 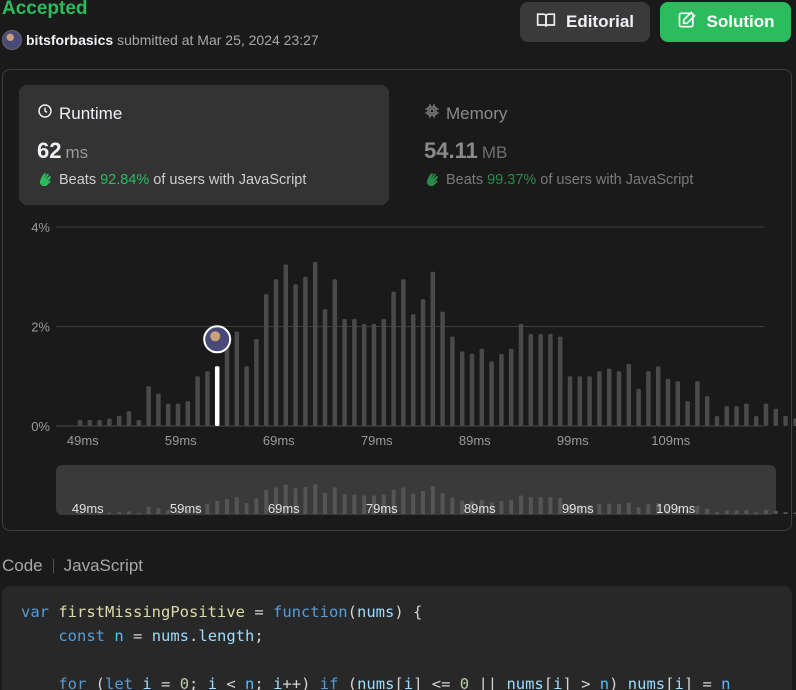 What do you see at coordinates (687, 22) in the screenshot?
I see `edit-icon` at bounding box center [687, 22].